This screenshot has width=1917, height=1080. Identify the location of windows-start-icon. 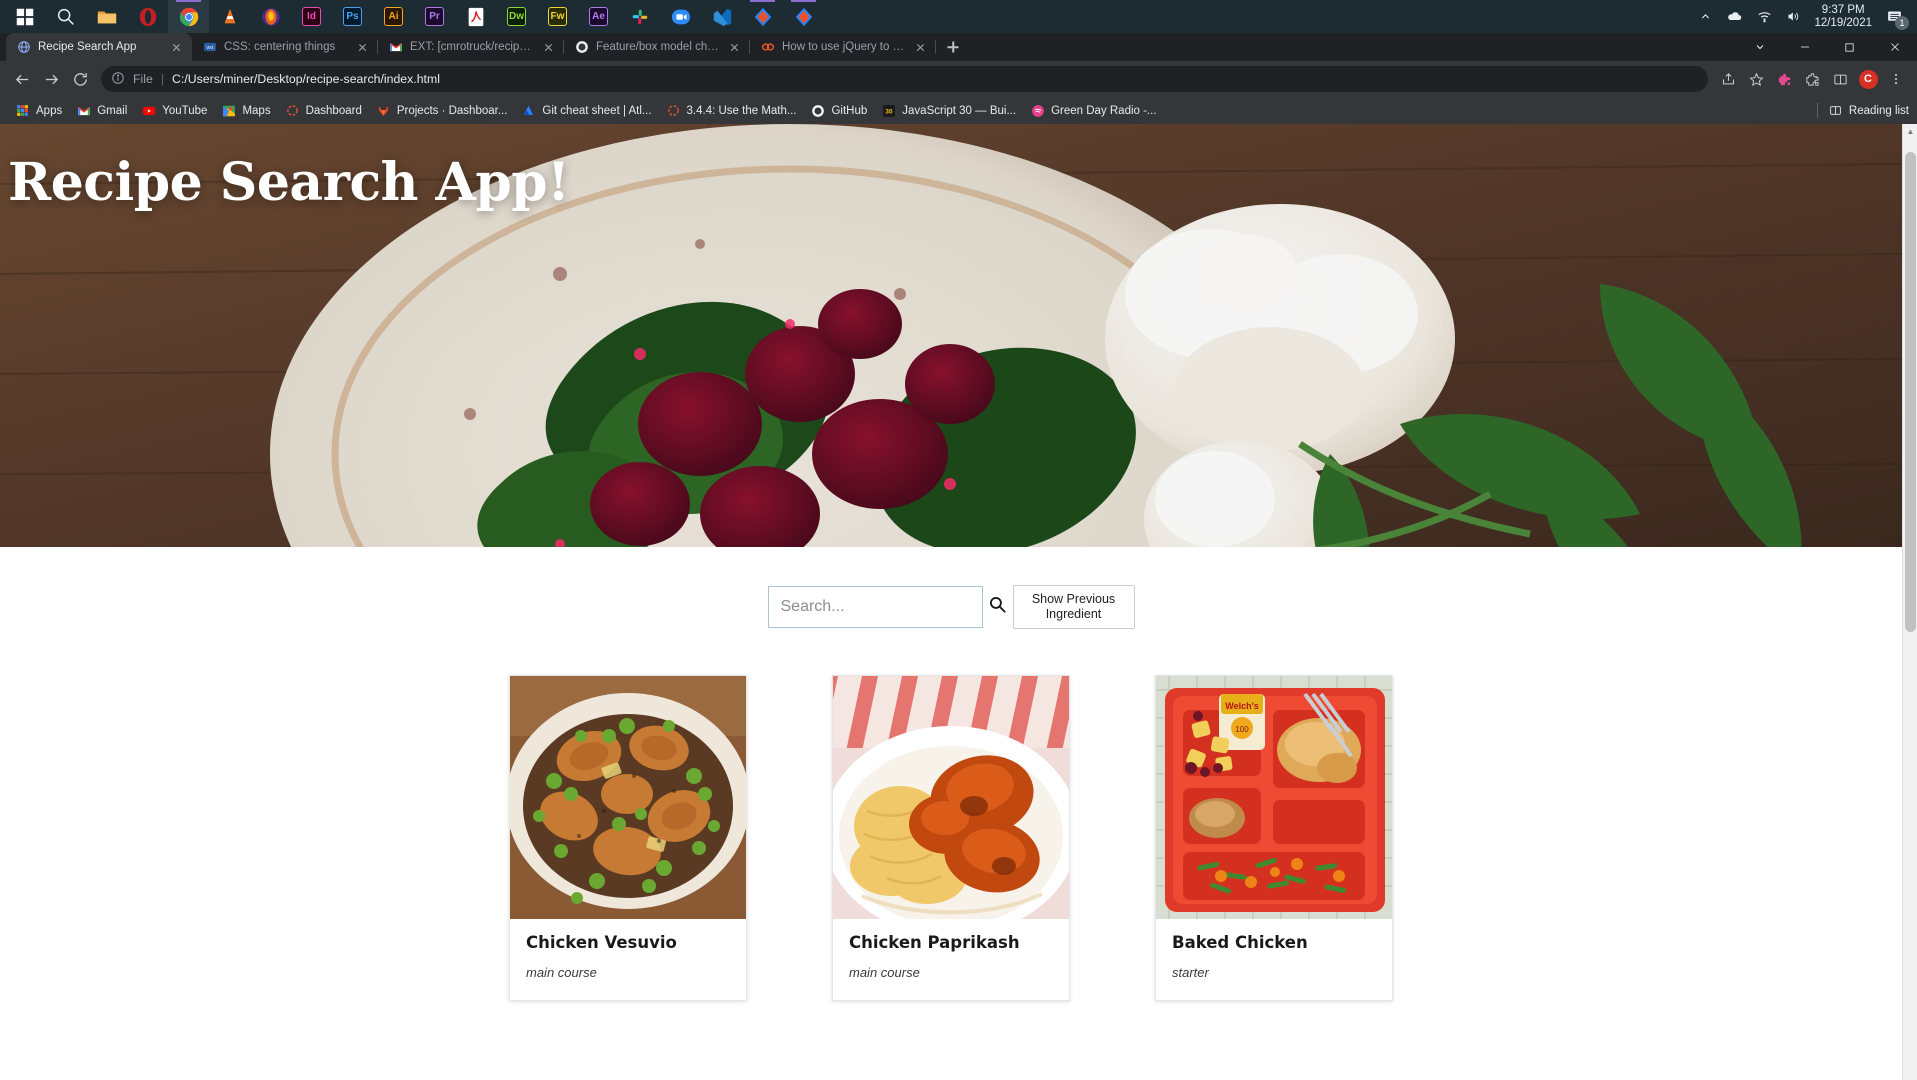
(24, 16).